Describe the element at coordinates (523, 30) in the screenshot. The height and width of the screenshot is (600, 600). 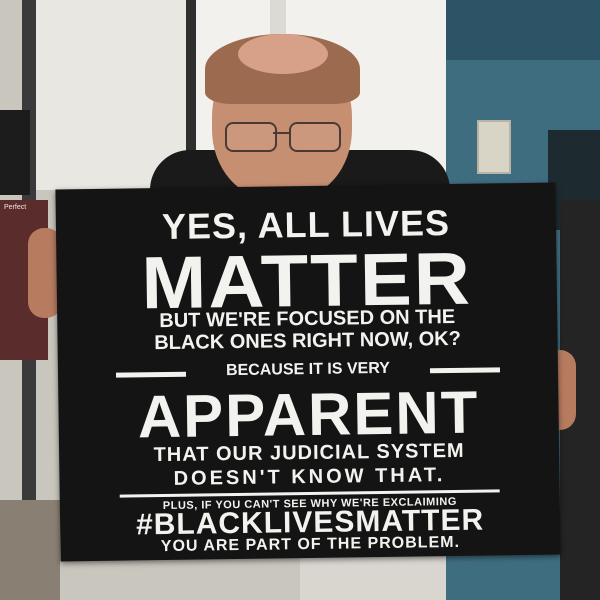
I see `blue-wall-top` at that location.